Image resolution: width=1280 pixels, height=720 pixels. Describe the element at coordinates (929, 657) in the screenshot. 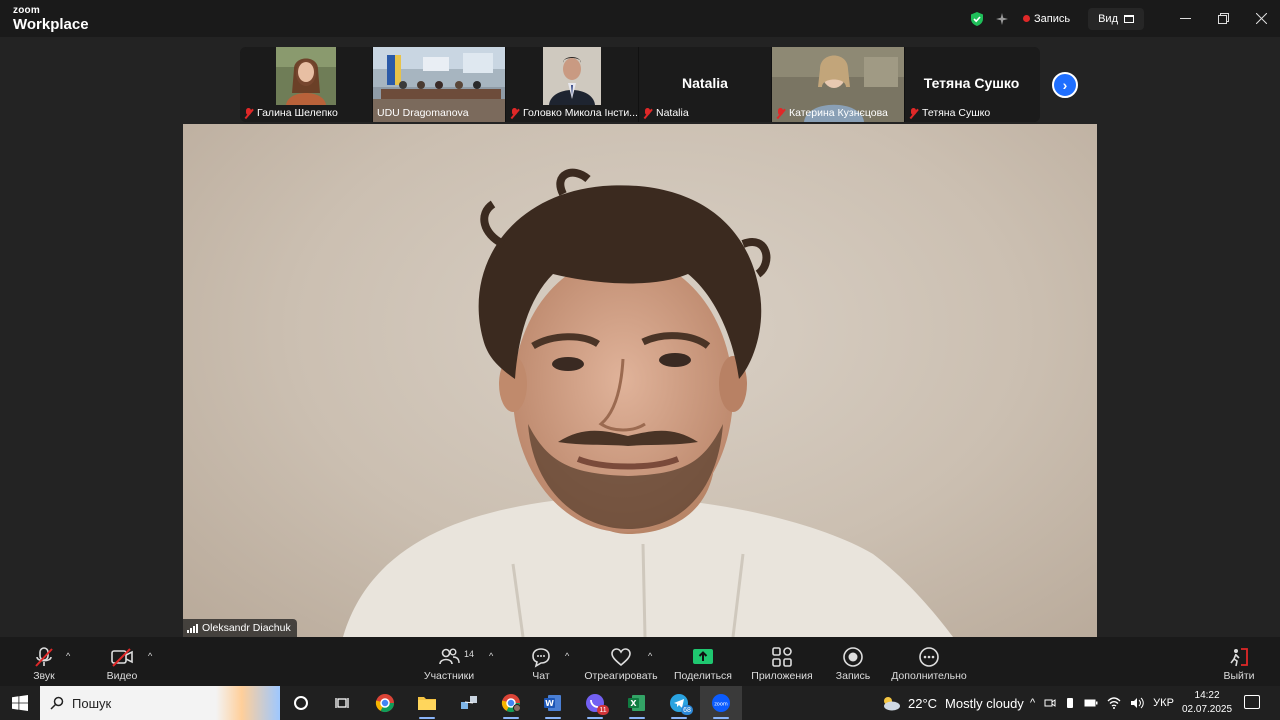

I see `more-icon` at that location.